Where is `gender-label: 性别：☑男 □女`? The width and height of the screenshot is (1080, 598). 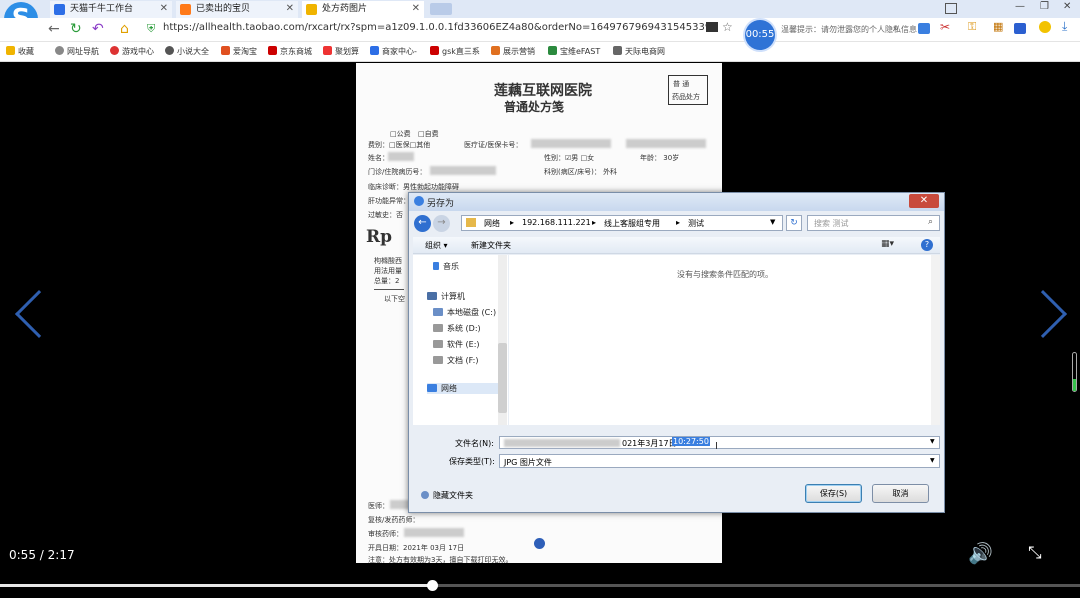 gender-label: 性别：☑男 □女 is located at coordinates (569, 158).